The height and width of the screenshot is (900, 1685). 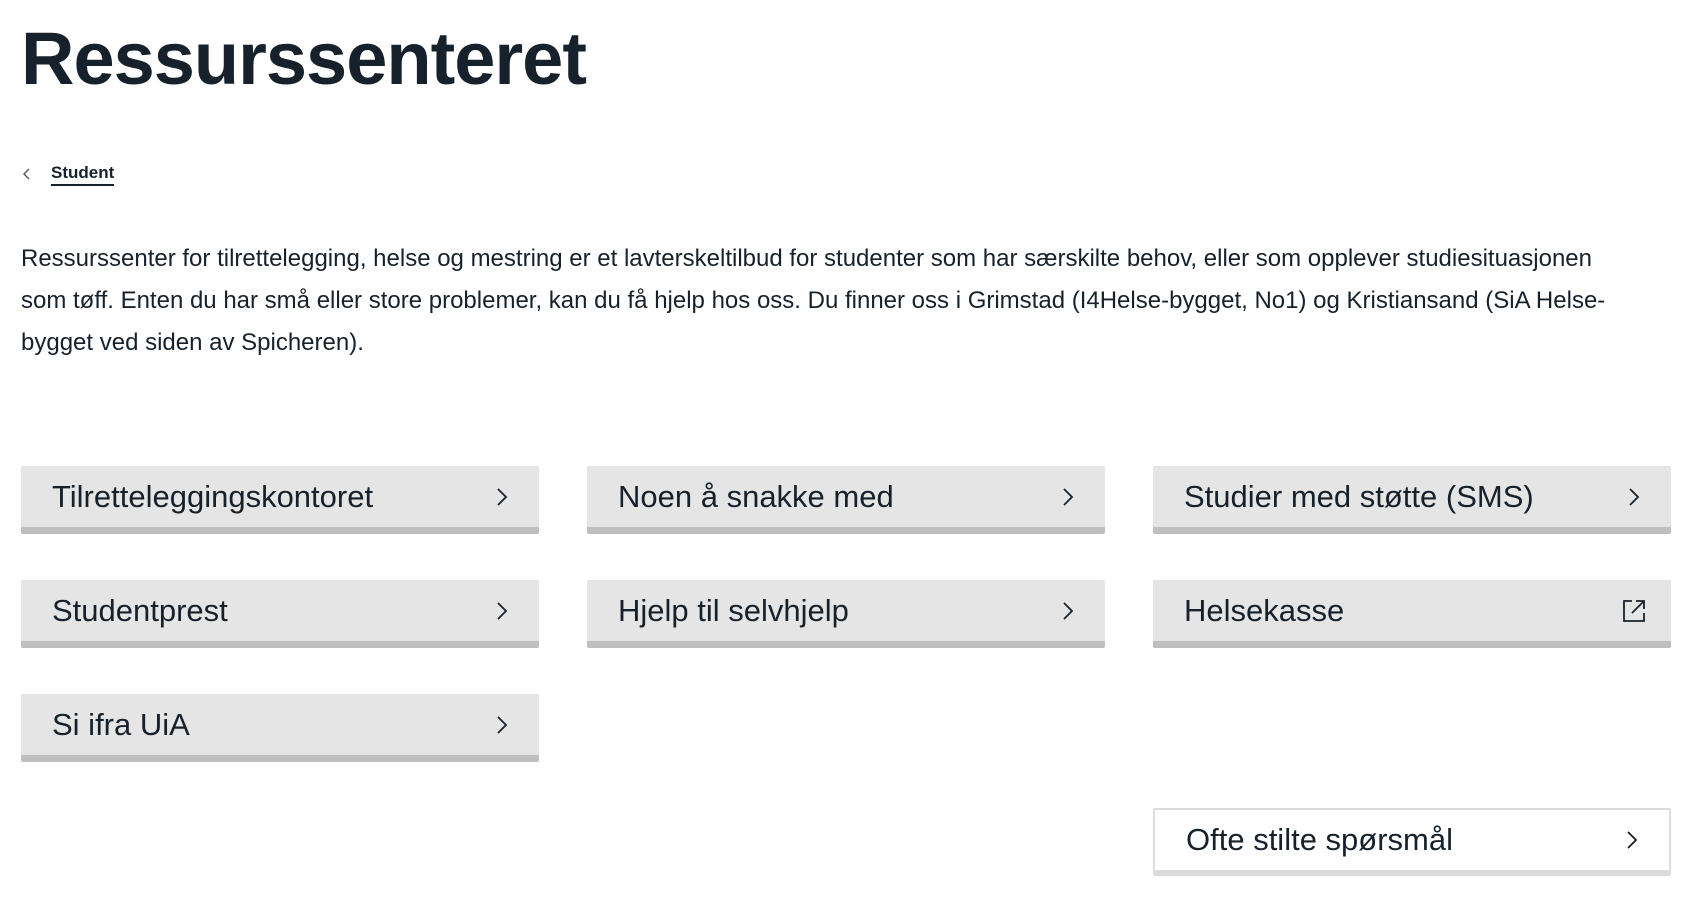 I want to click on faq-button: Ofte stilte spørsmål, so click(x=1412, y=842).